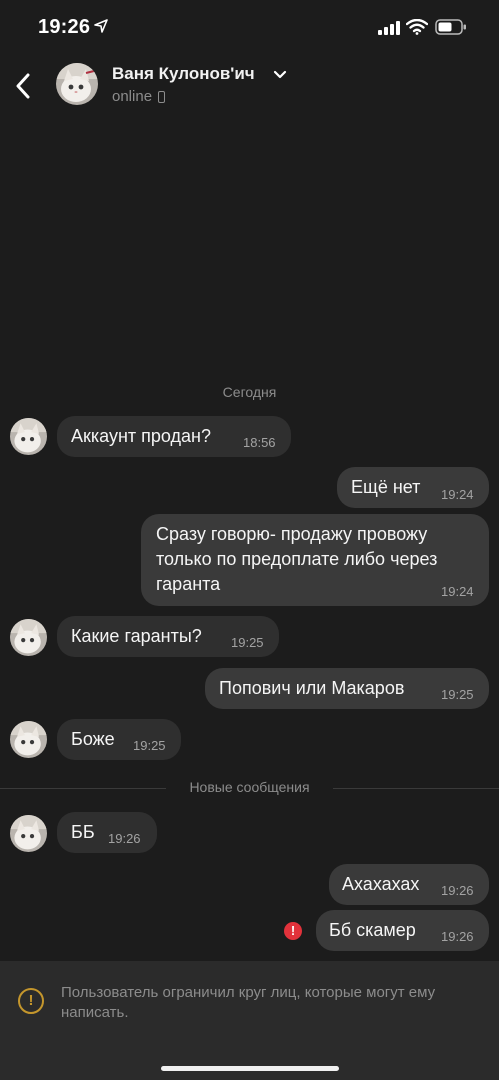 Image resolution: width=499 pixels, height=1080 pixels. Describe the element at coordinates (31, 1001) in the screenshot. I see `warning-icon: !` at that location.